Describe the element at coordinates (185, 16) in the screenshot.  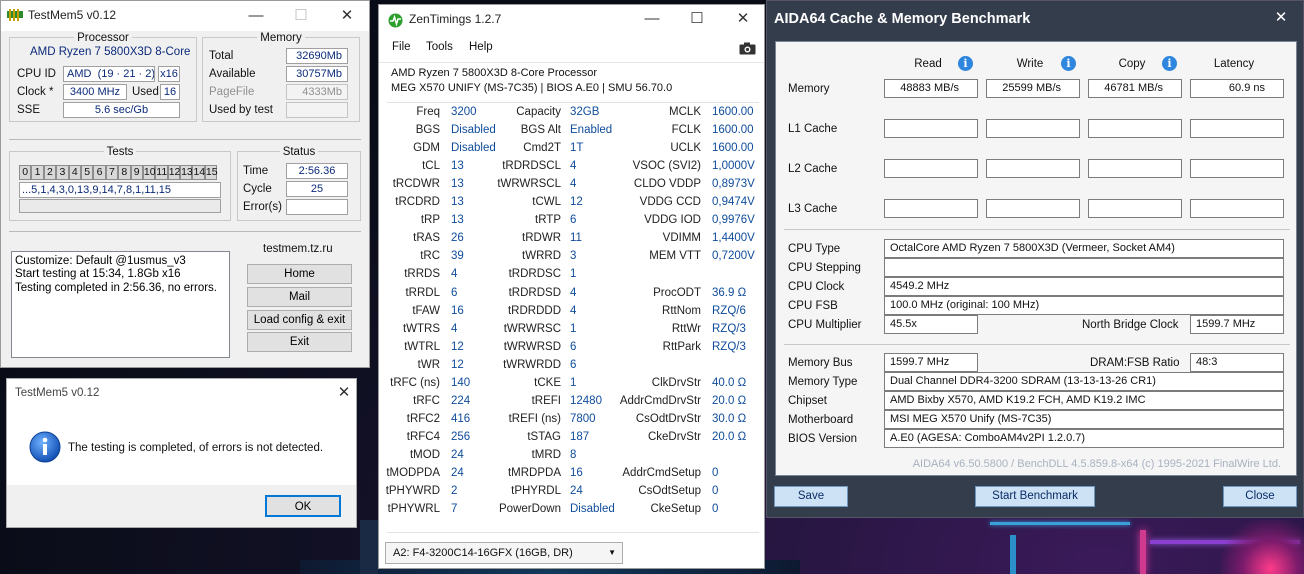
I see `testmem-titlebar: TestMem5 v0.12 — ☐ ✕` at that location.